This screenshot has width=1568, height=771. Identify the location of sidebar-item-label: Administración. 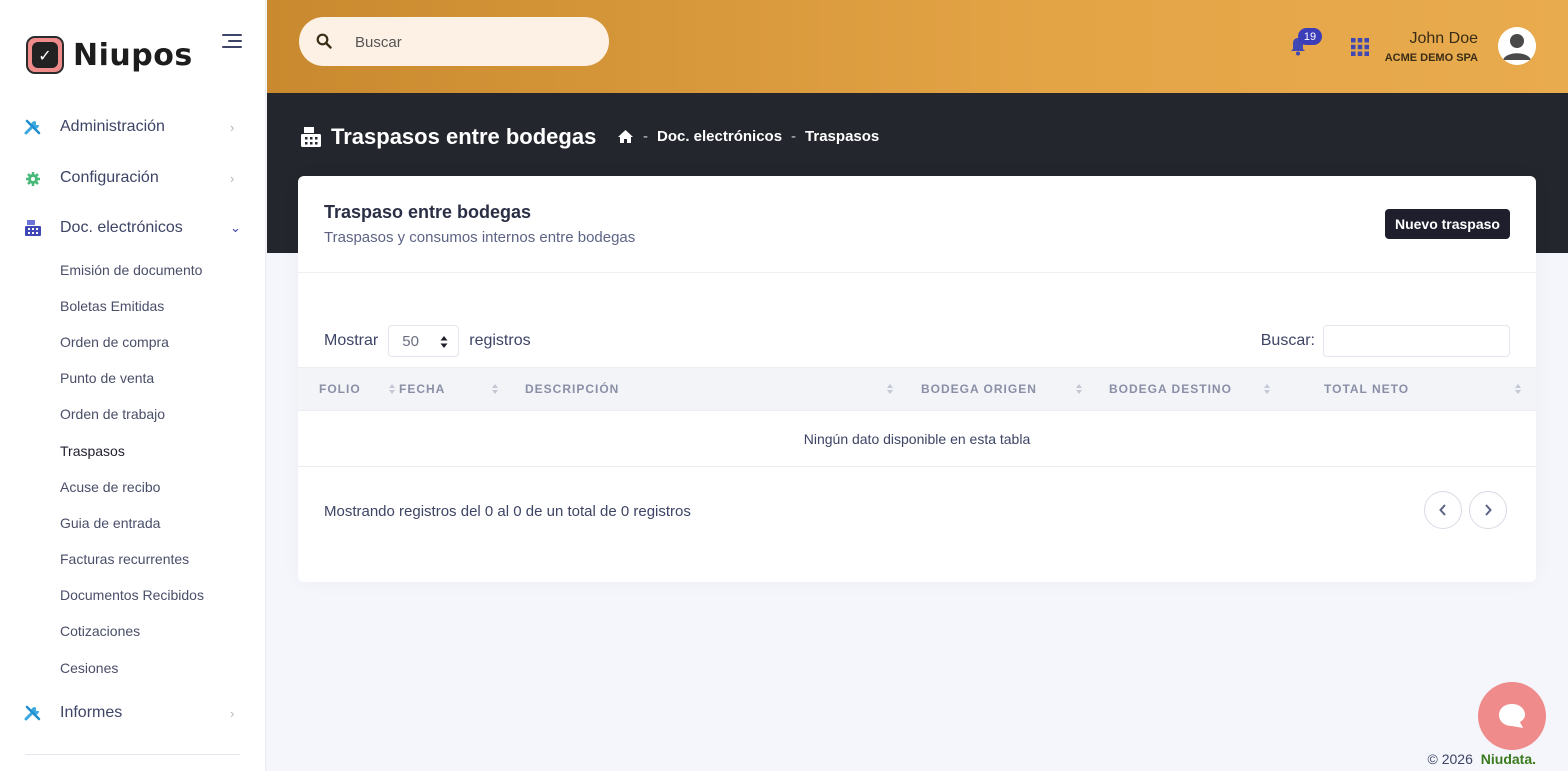
(112, 126).